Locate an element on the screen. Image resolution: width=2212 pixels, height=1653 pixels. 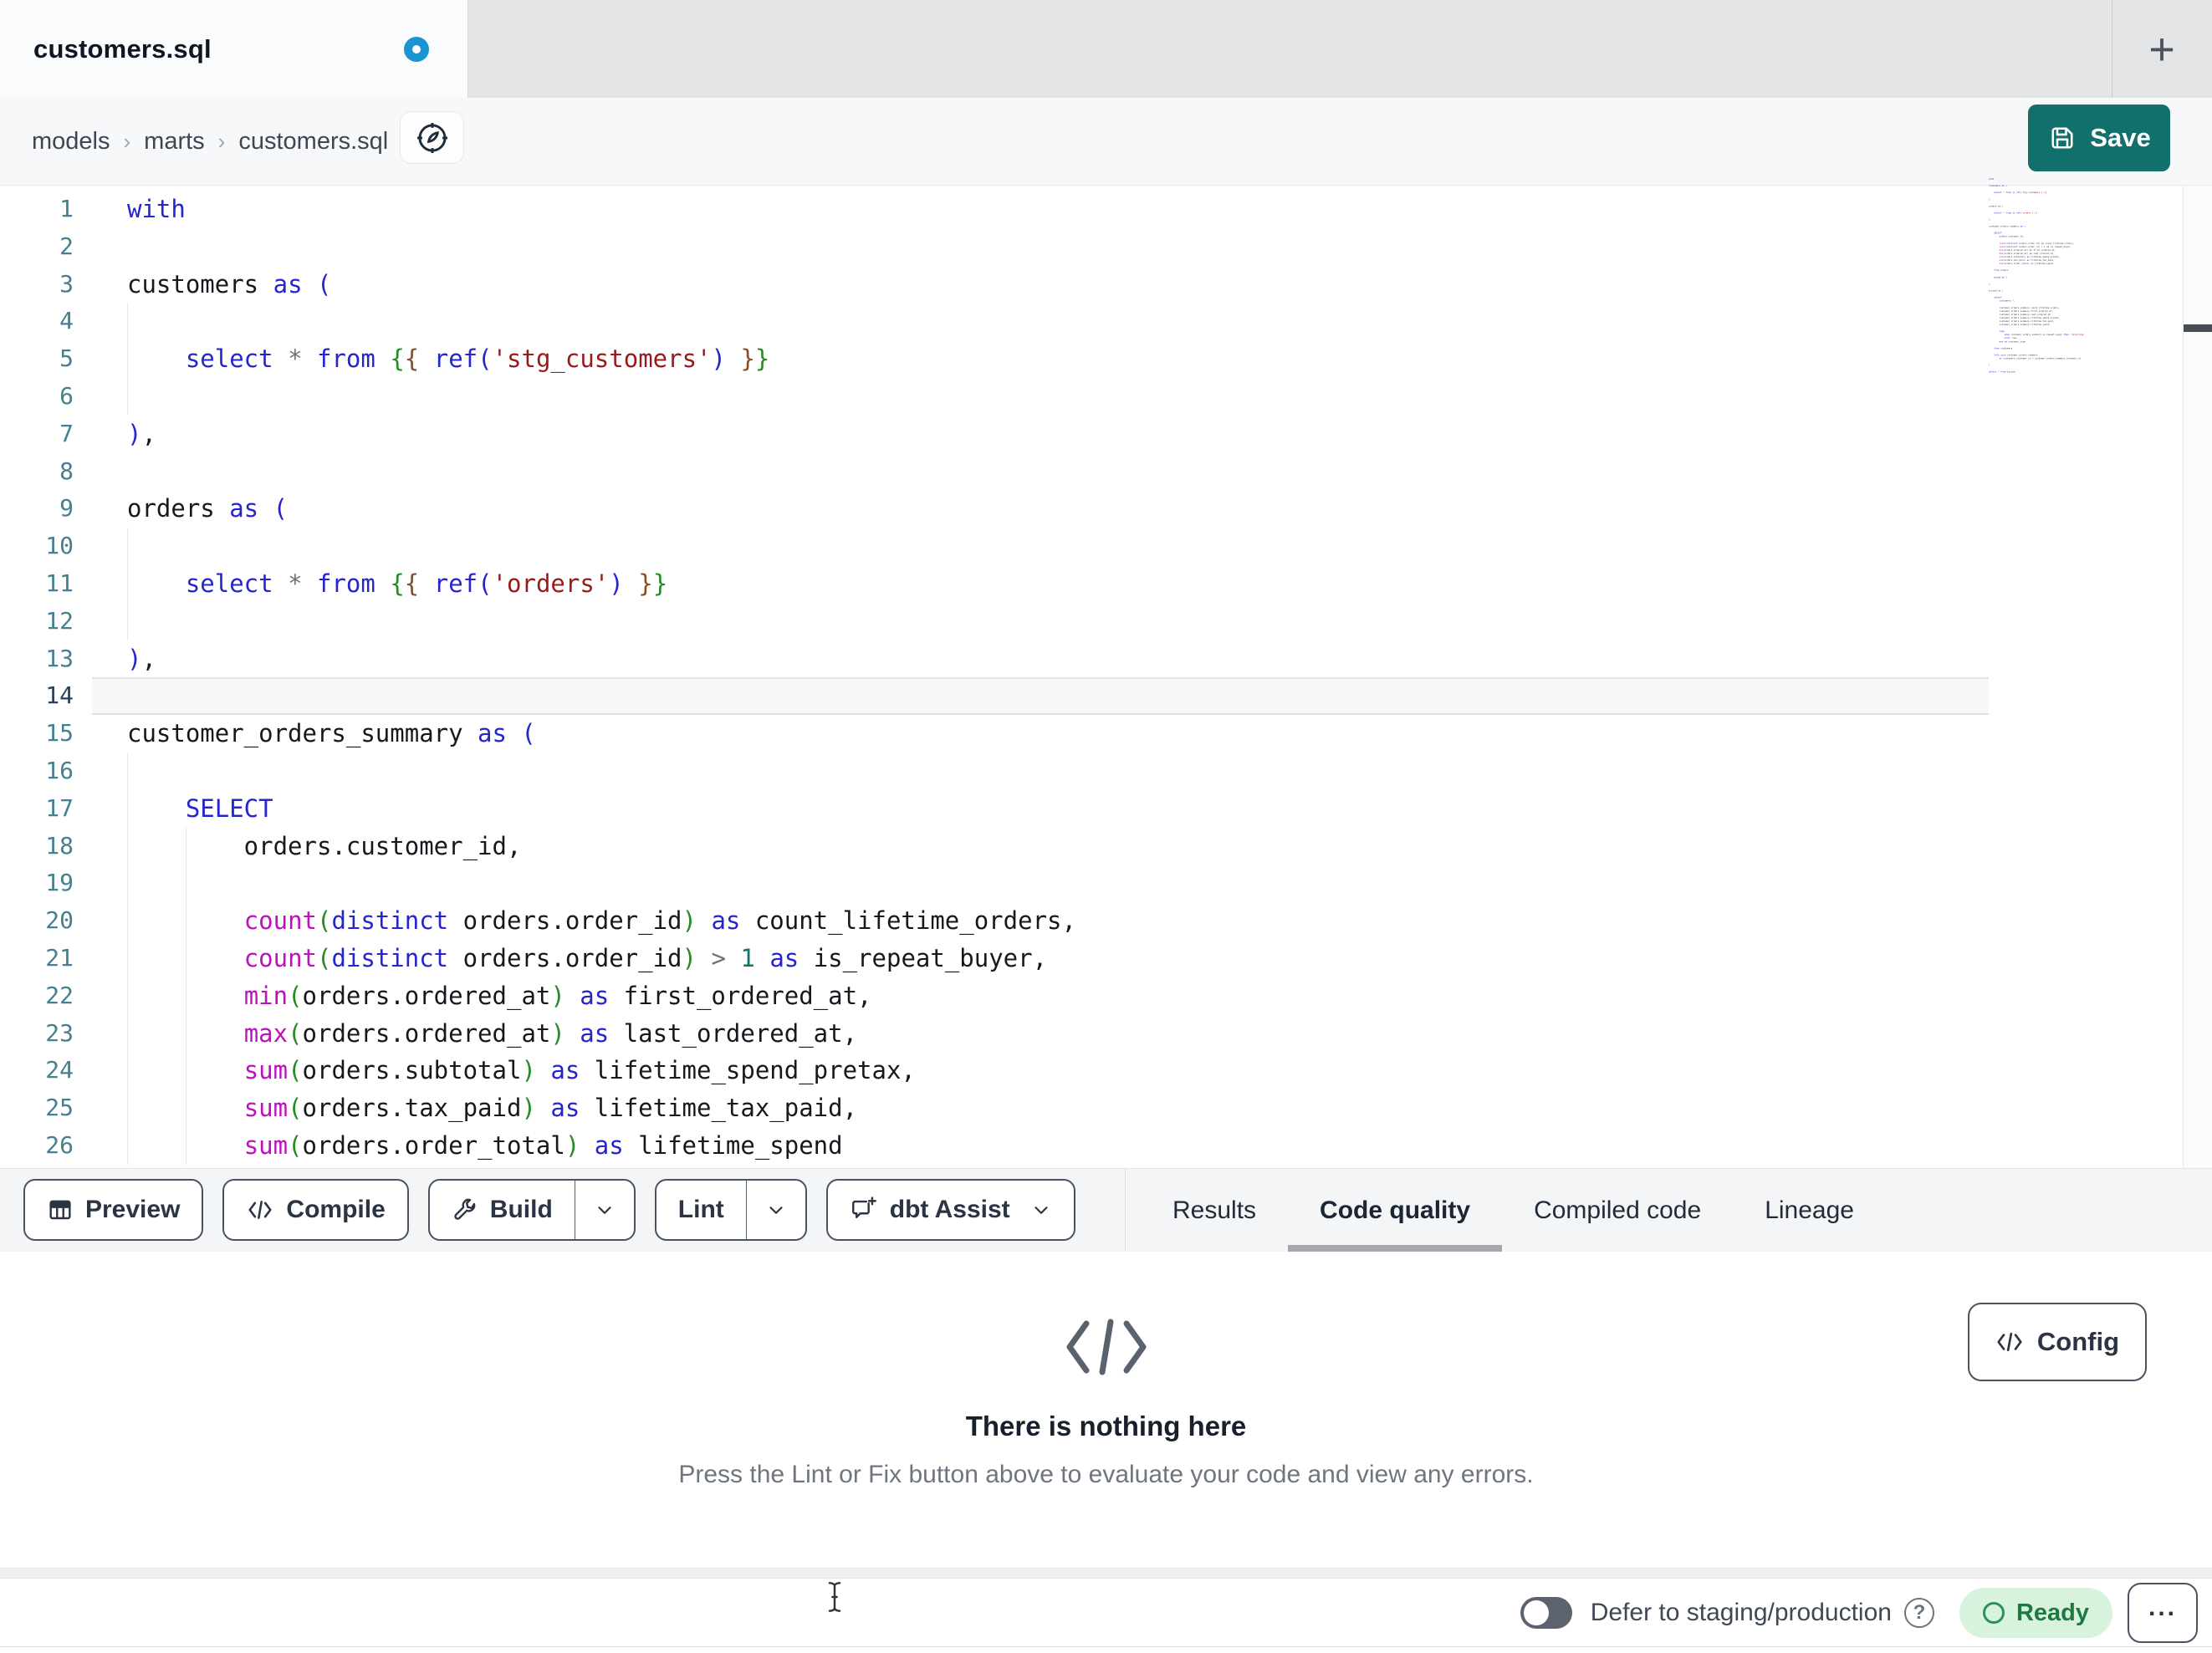
line-number: 19 is located at coordinates (59, 883).